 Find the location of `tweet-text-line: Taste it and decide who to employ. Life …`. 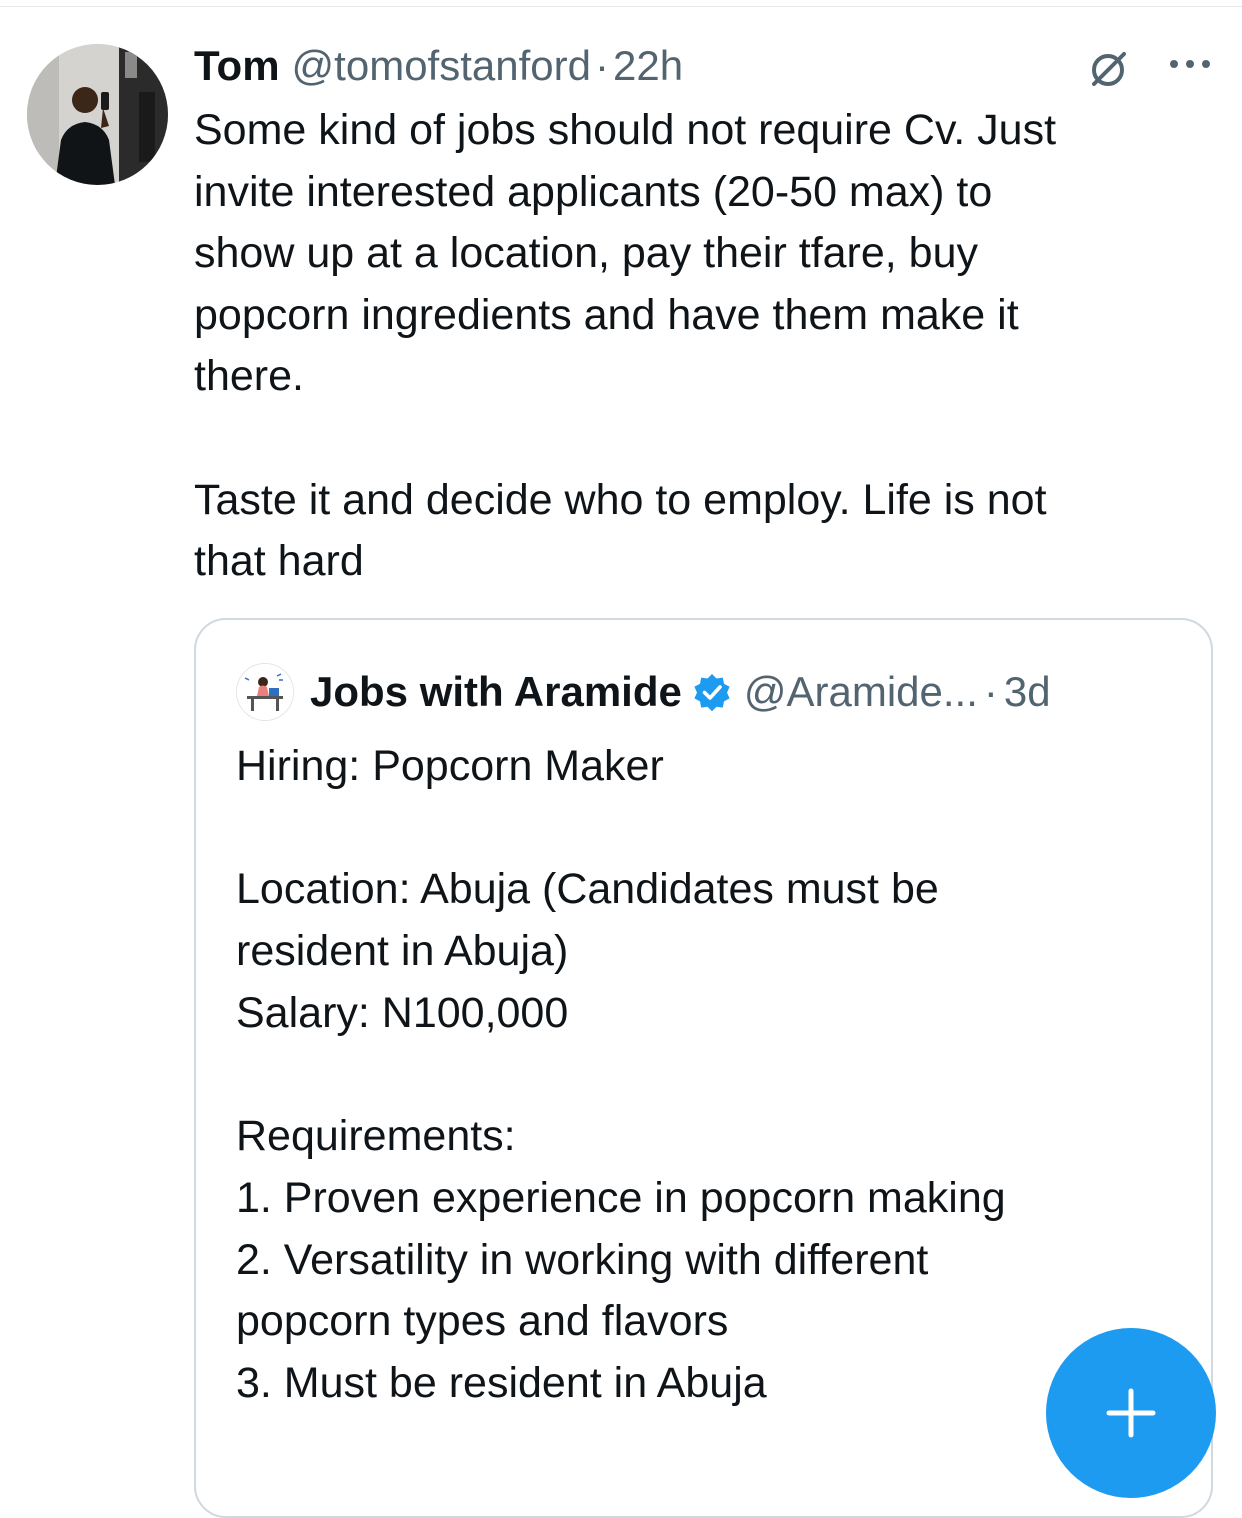

tweet-text-line: Taste it and decide who to employ. Life … is located at coordinates (620, 499).